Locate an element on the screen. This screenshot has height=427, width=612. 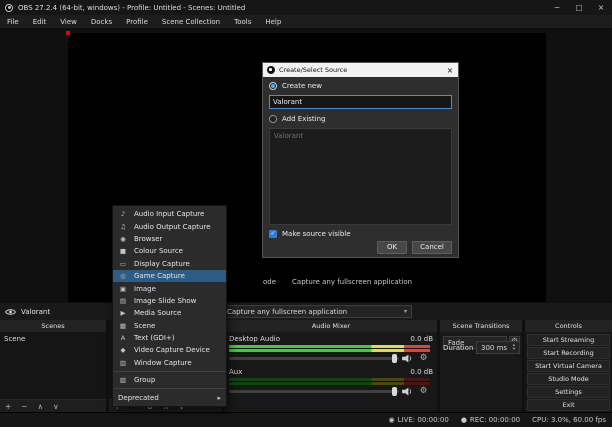
menu-edit: Edit is located at coordinates (40, 22).